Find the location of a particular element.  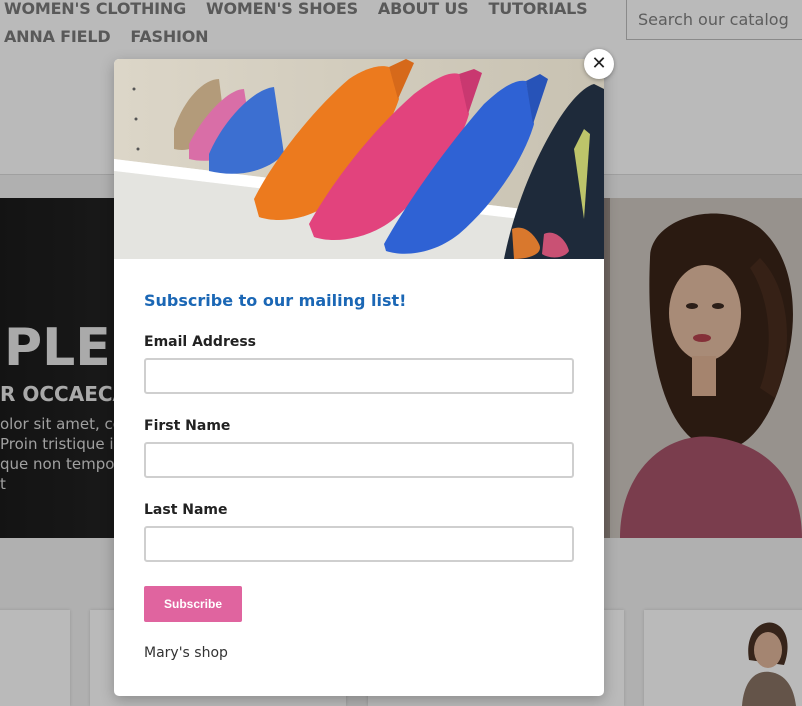

email-label: Email Address is located at coordinates (200, 342).